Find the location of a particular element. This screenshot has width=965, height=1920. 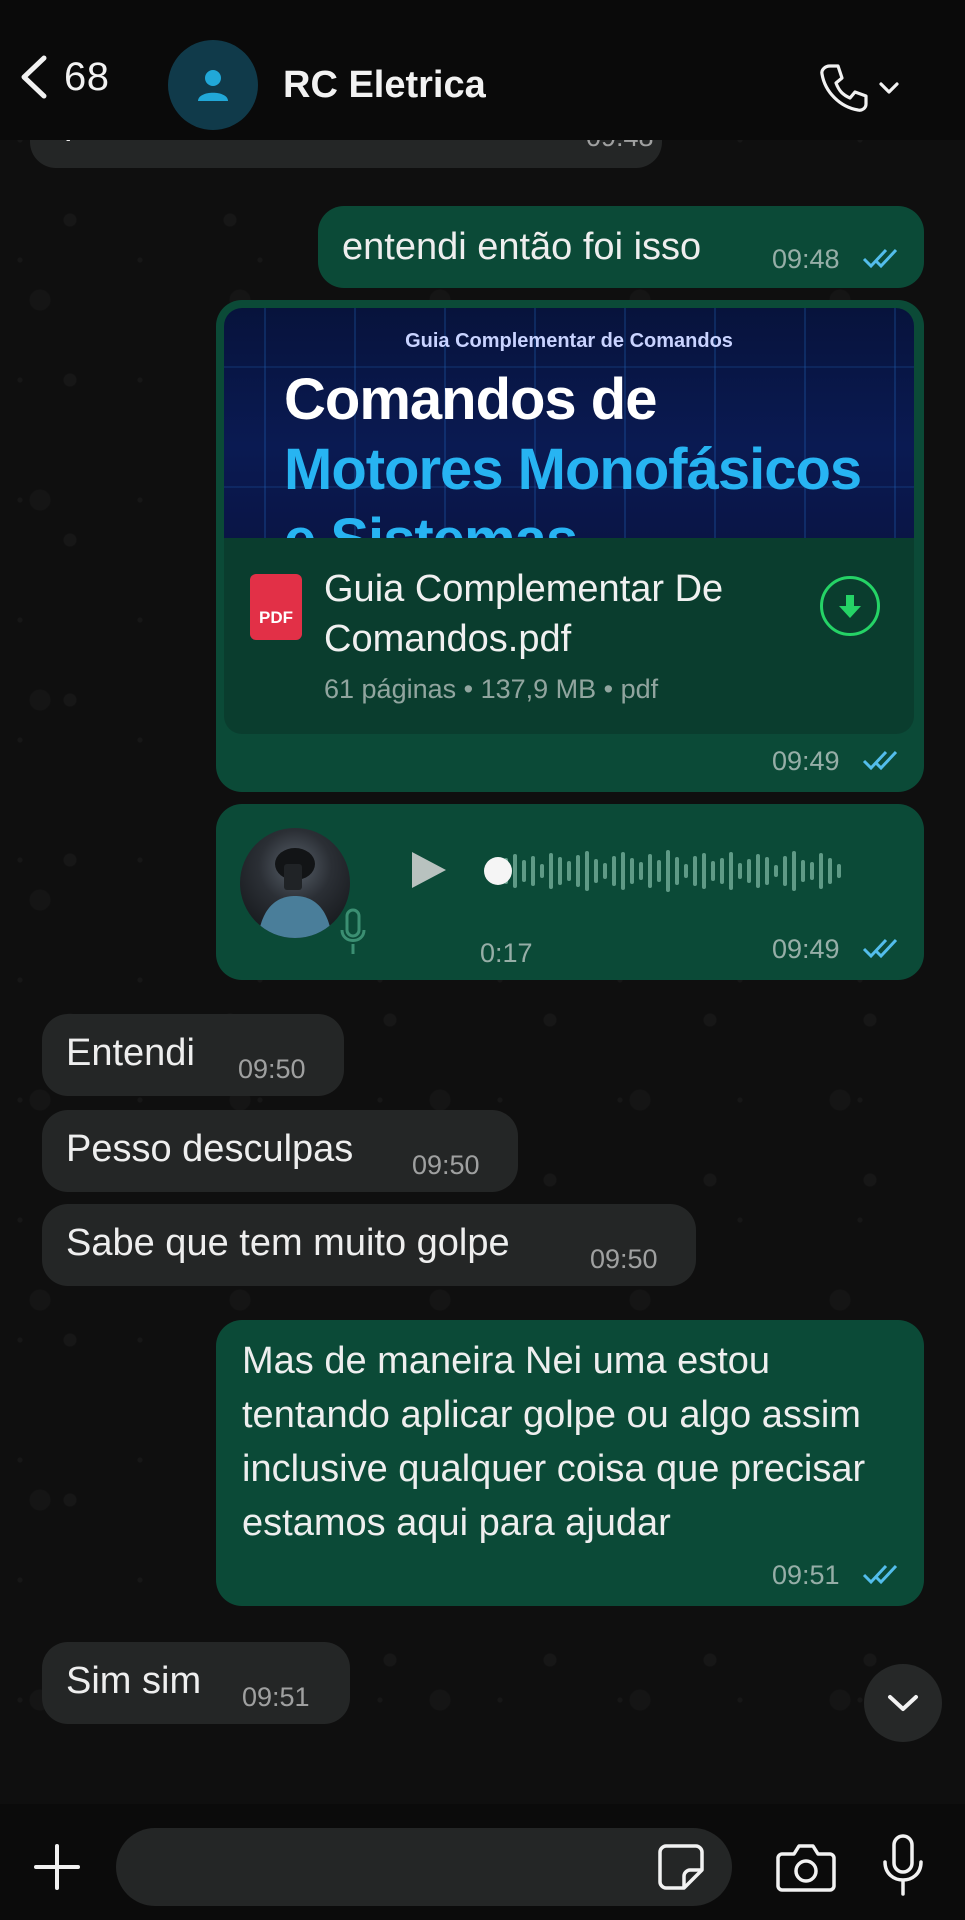

play-icon is located at coordinates (428, 870).